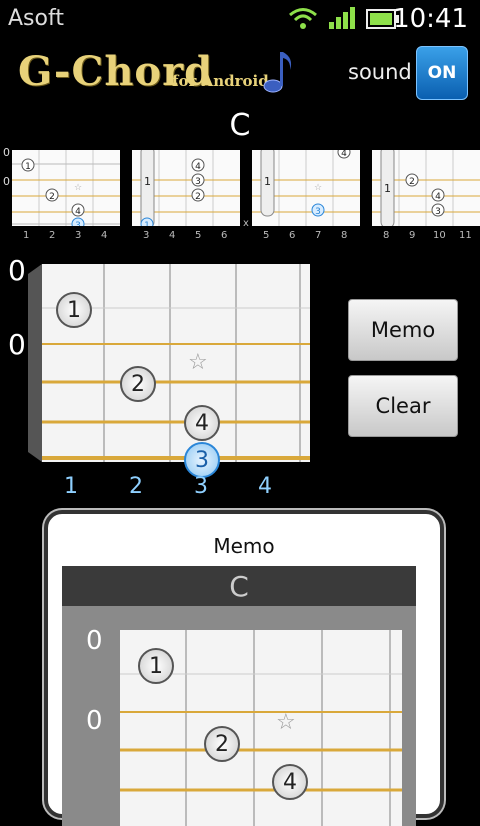 The width and height of the screenshot is (480, 826). Describe the element at coordinates (244, 546) in the screenshot. I see `memo-title: Memo` at that location.